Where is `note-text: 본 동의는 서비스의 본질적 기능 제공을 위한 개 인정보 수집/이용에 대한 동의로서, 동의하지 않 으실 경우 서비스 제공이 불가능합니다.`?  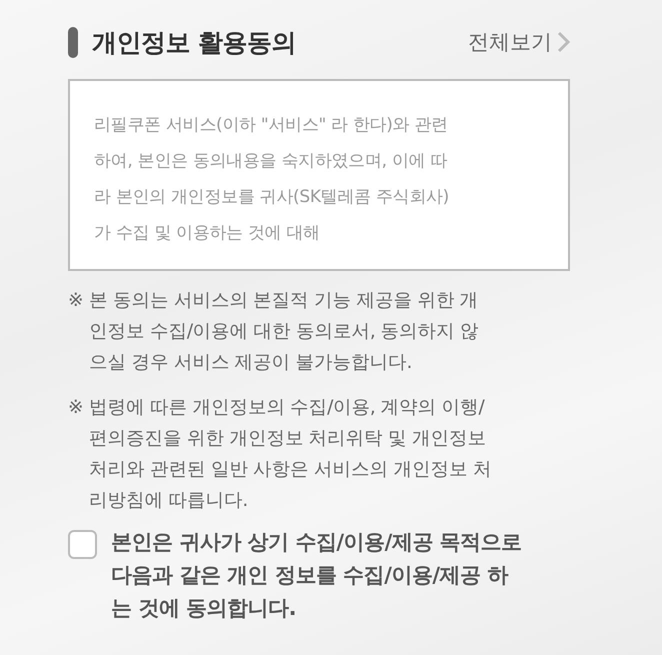
note-text: 본 동의는 서비스의 본질적 기능 제공을 위한 개 인정보 수집/이용에 대한 동의로서, 동의하지 않 으실 경우 서비스 제공이 불가능합니다. is located at coordinates (284, 332).